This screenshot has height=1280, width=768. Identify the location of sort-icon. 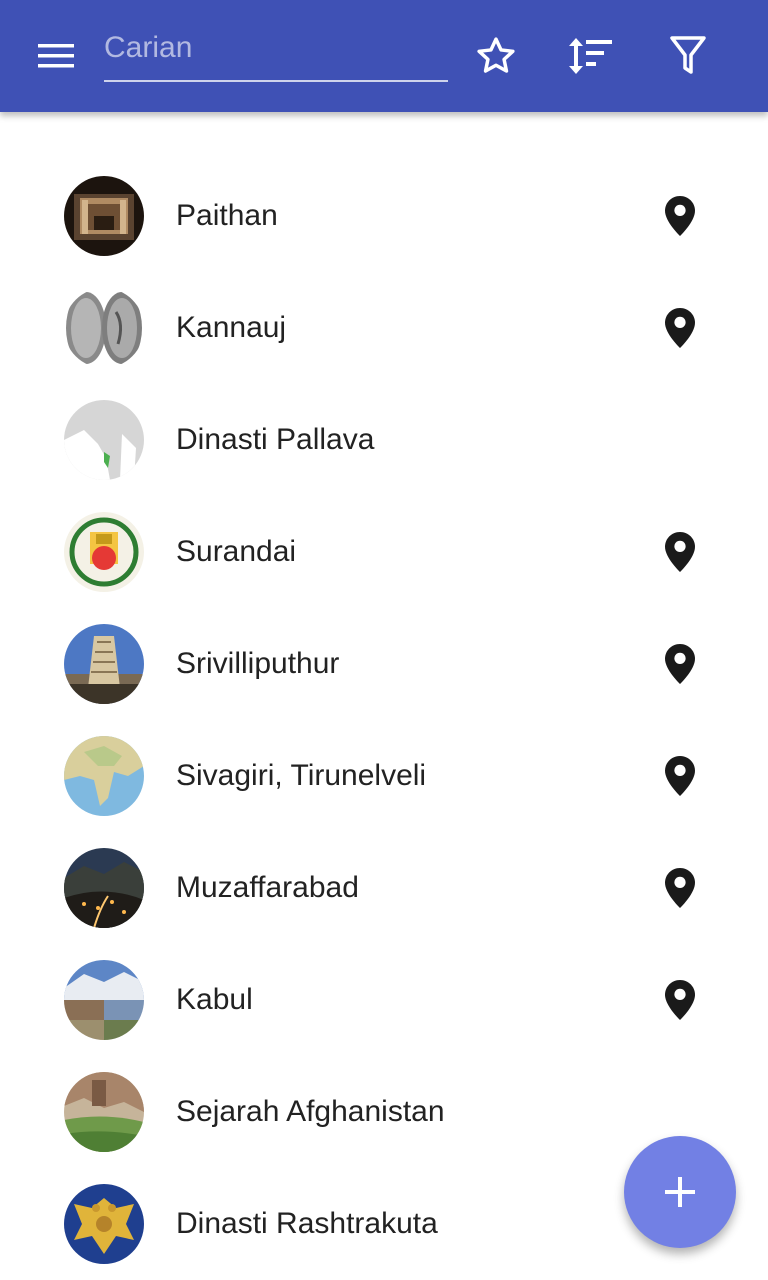
(590, 56).